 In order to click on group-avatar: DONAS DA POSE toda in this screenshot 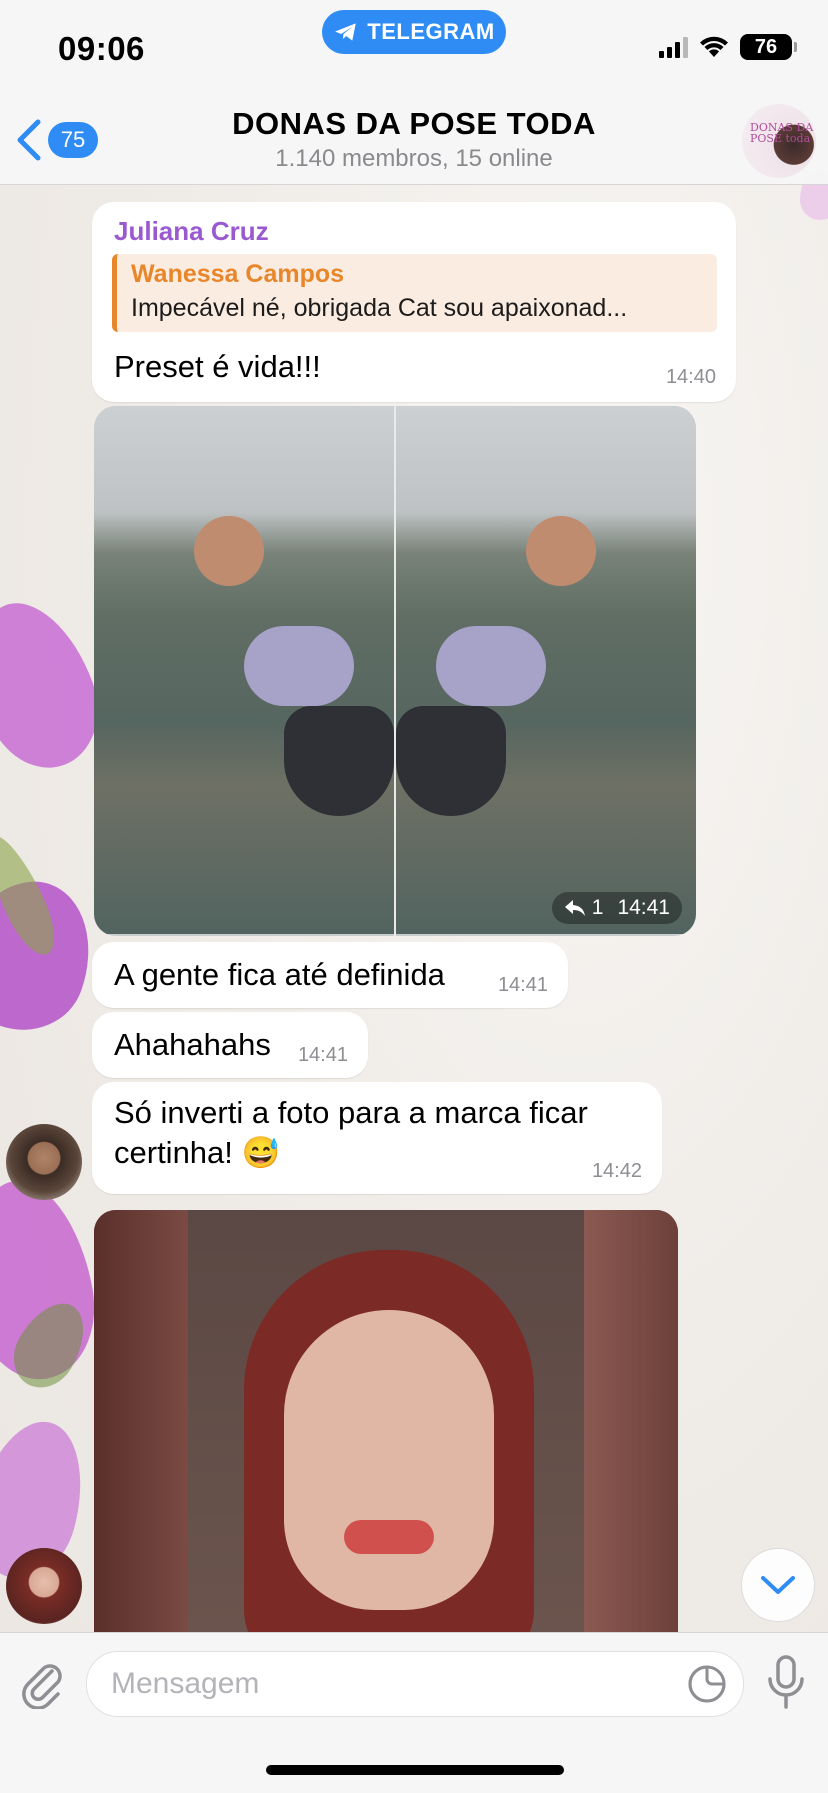, I will do `click(779, 141)`.